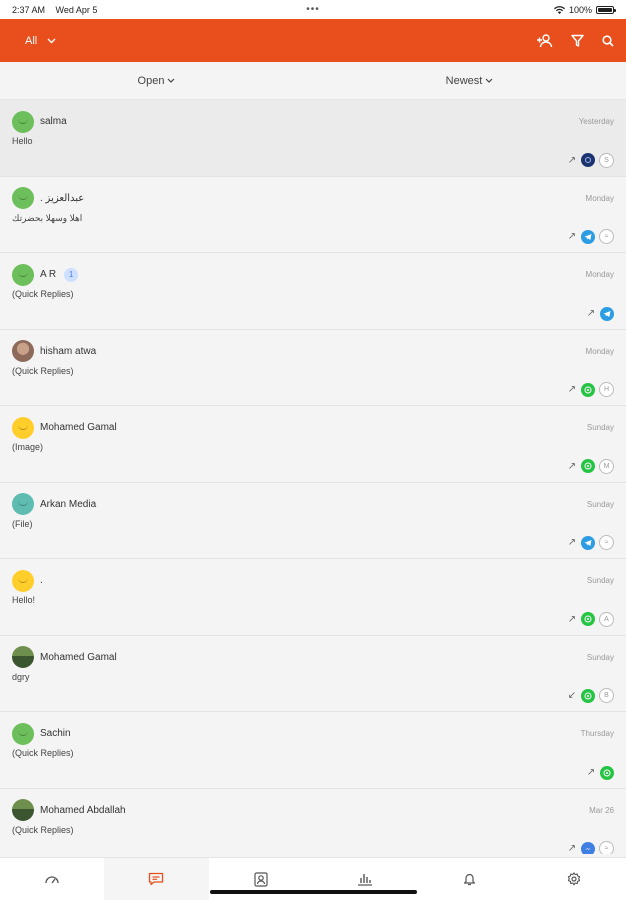 The height and width of the screenshot is (900, 626). I want to click on assigned-agent-avatar: A, so click(606, 619).